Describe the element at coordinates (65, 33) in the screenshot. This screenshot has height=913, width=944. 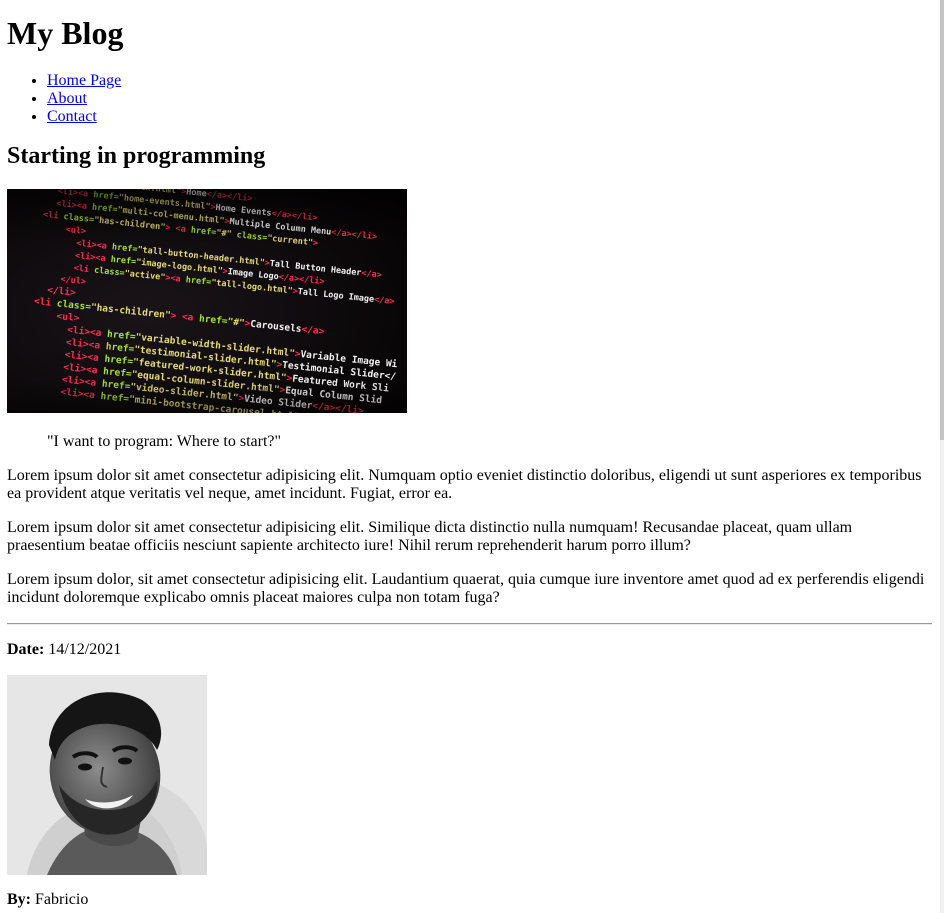
I see `site-title: My Blog` at that location.